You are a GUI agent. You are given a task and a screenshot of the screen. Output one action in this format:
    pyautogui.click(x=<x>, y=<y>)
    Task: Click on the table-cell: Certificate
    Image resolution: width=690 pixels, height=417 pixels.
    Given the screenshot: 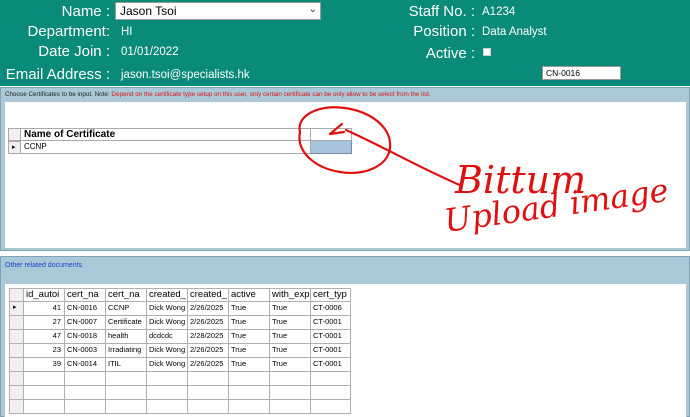 What is the action you would take?
    pyautogui.click(x=125, y=323)
    